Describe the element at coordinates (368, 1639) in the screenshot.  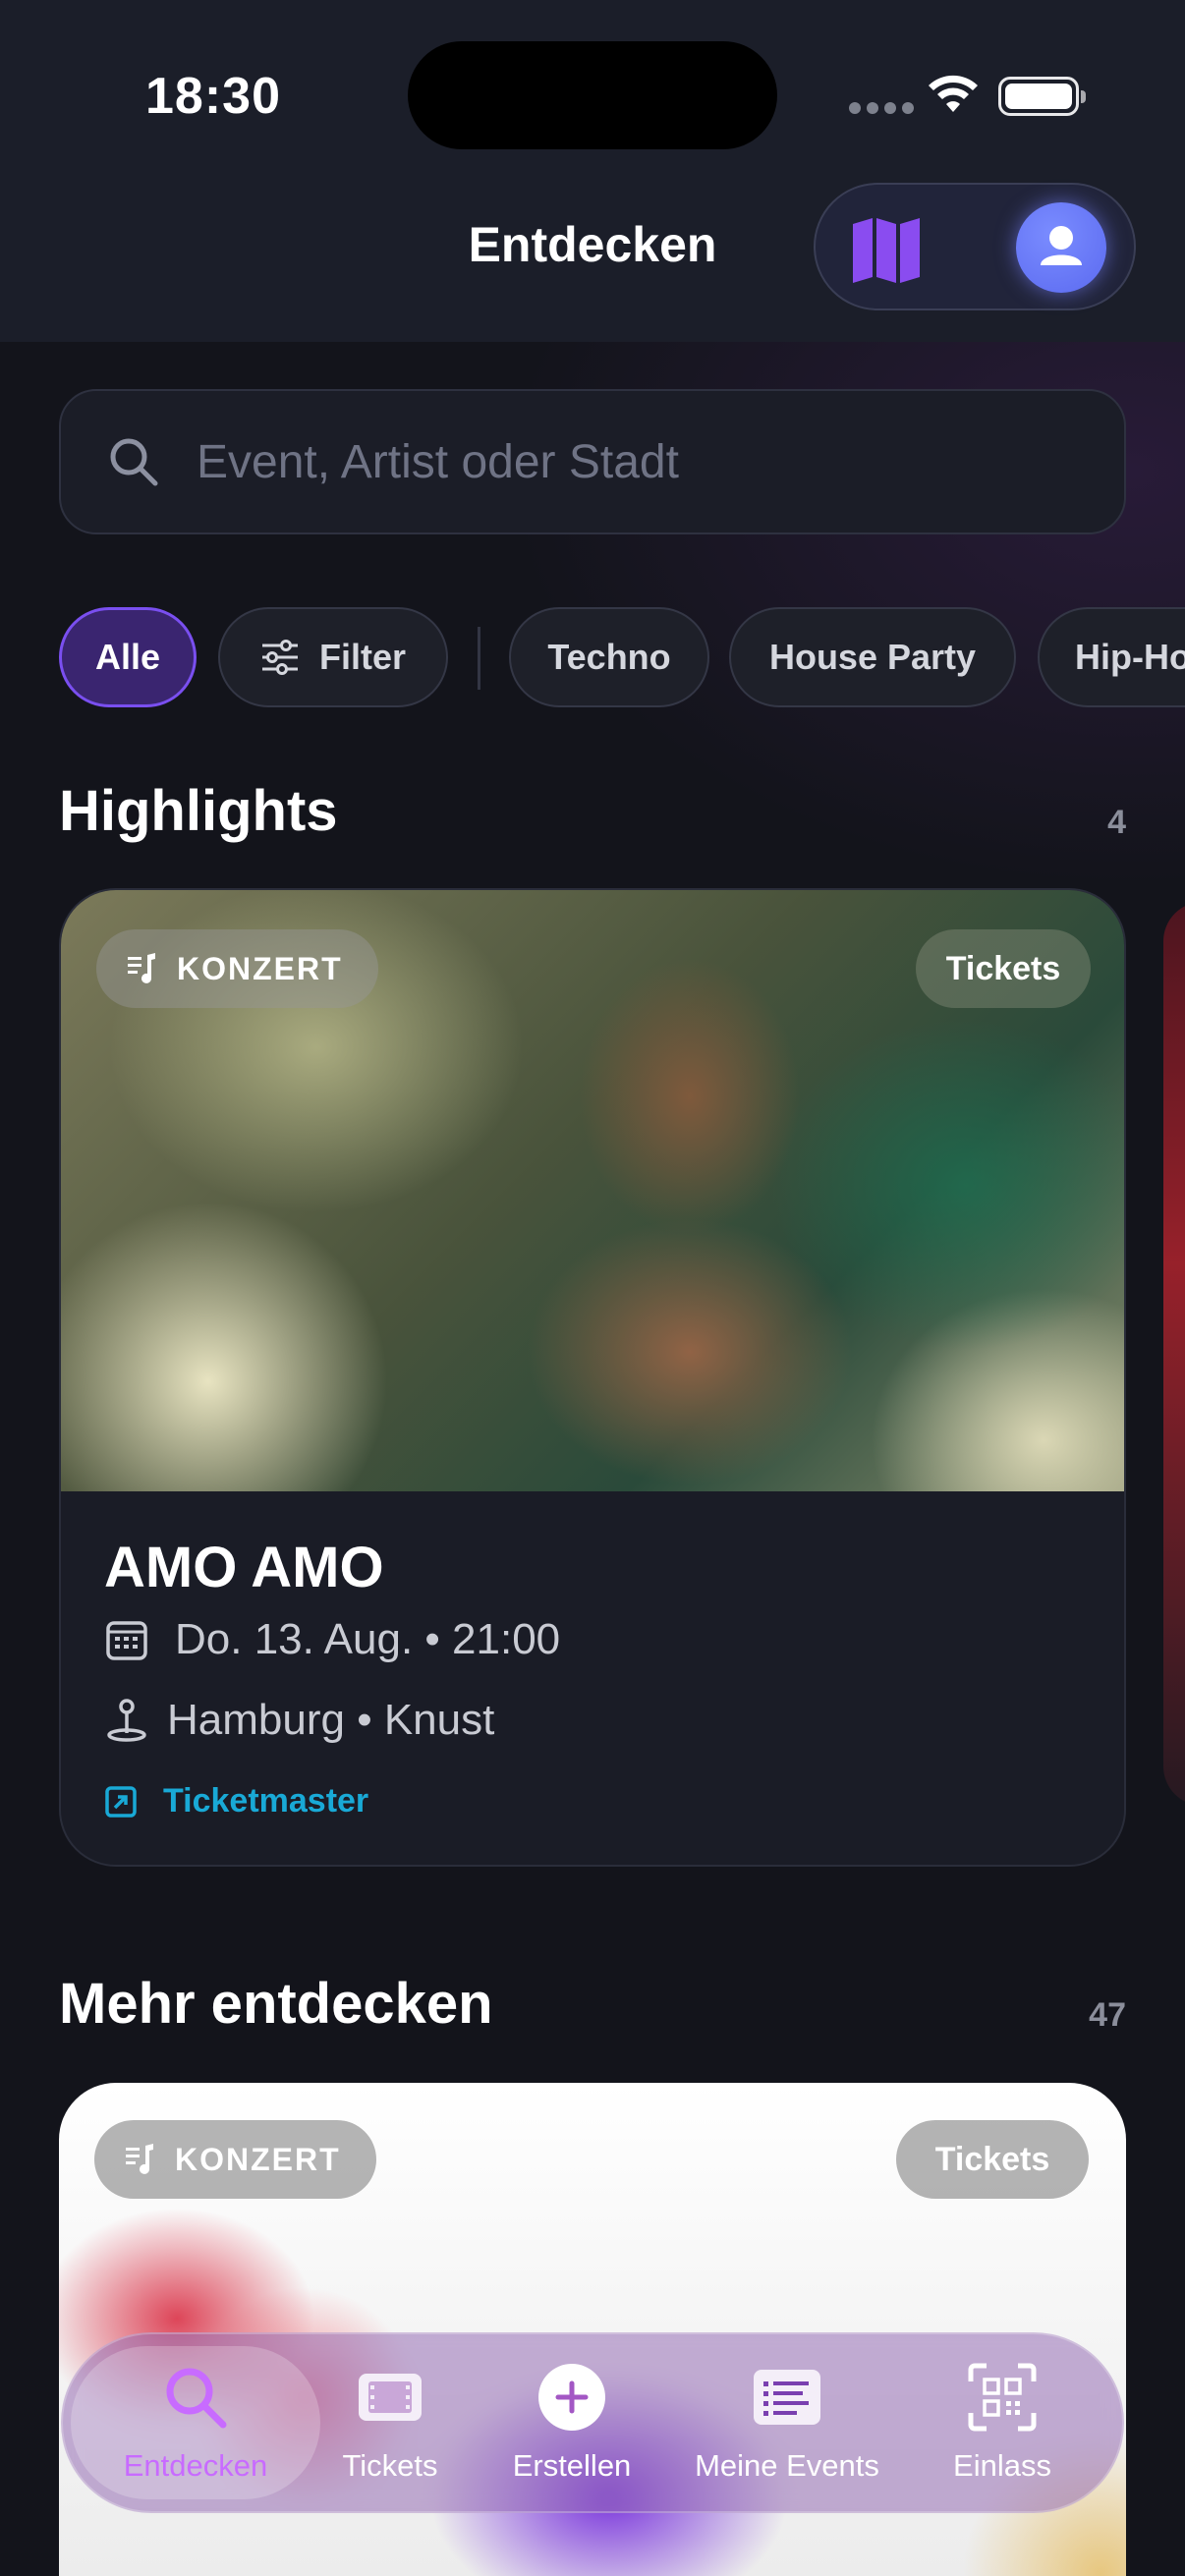
I see `event-datetime: Do. 13. Aug. • 21:00` at that location.